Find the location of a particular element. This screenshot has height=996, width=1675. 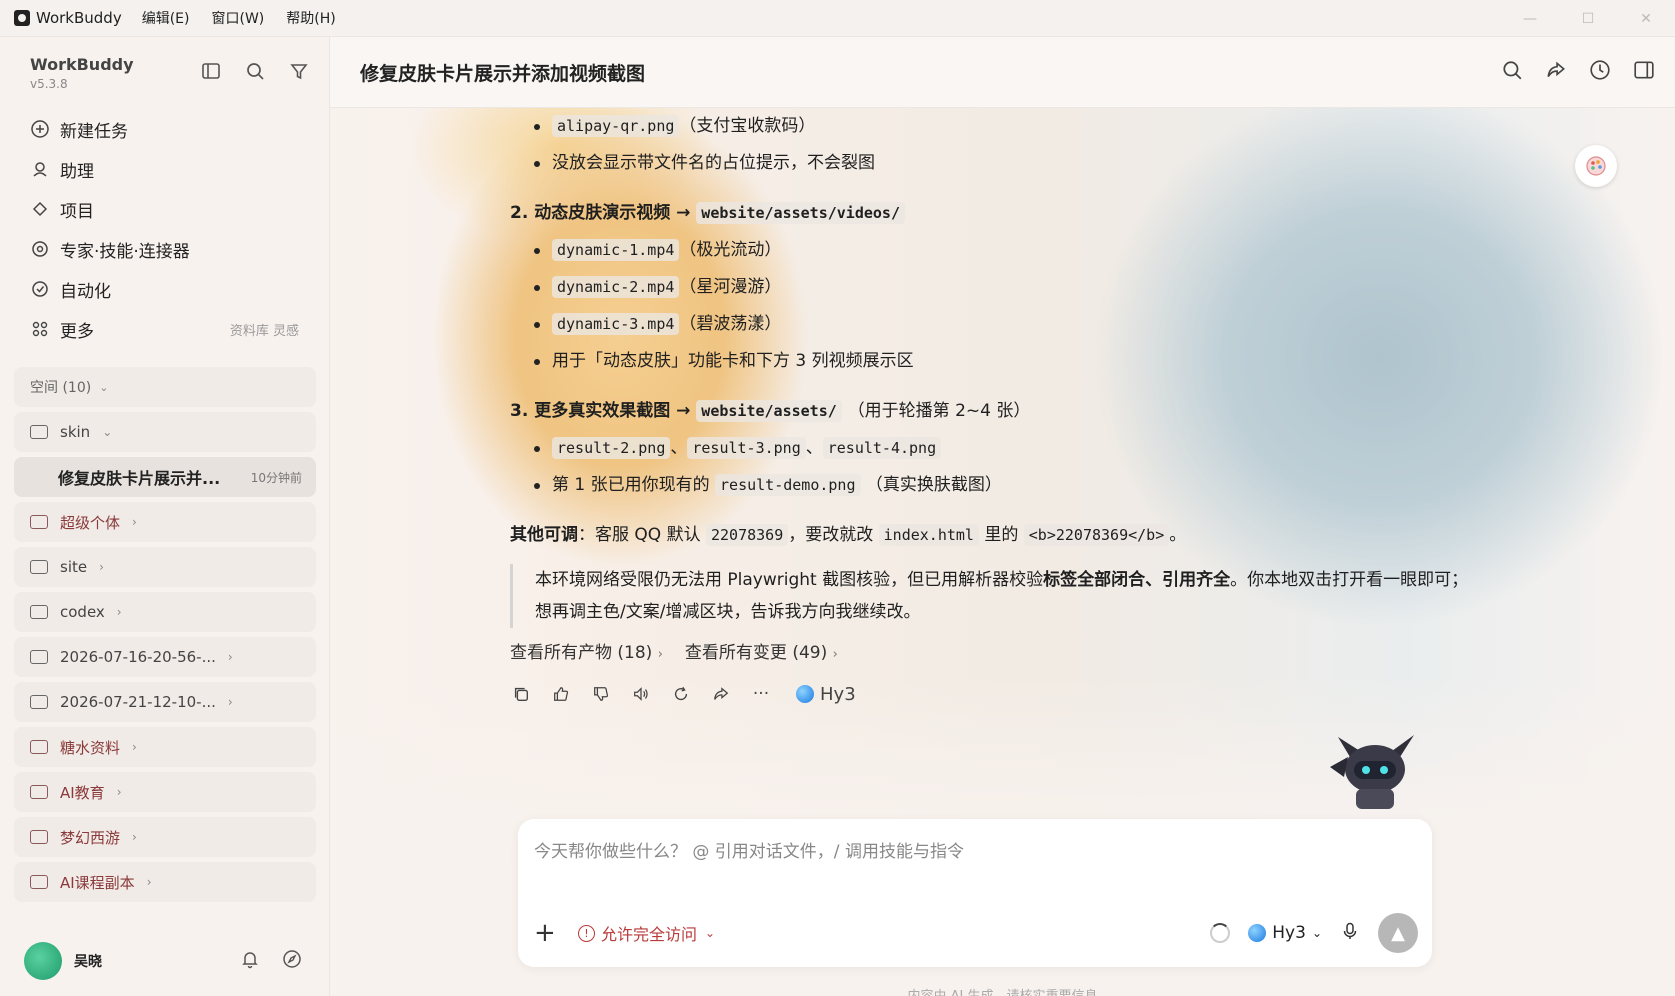

nav-assistant: 助理 is located at coordinates (164, 169).